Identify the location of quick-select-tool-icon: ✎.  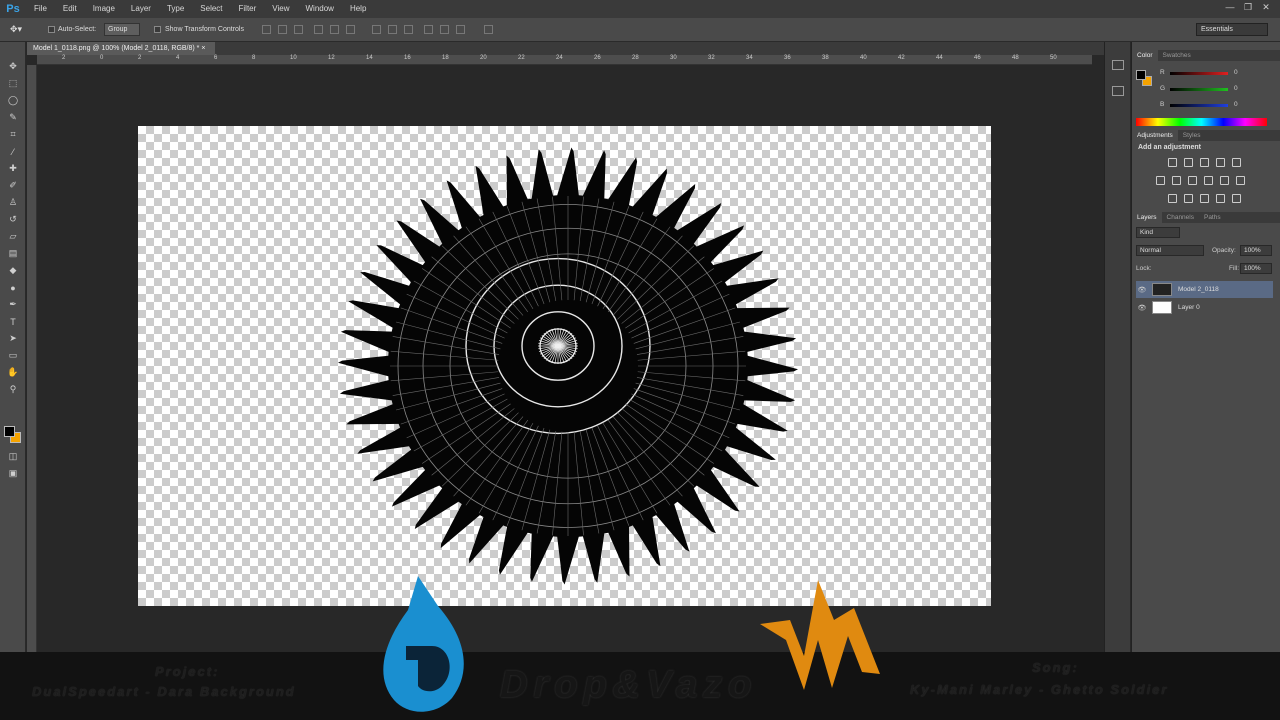
(13, 117).